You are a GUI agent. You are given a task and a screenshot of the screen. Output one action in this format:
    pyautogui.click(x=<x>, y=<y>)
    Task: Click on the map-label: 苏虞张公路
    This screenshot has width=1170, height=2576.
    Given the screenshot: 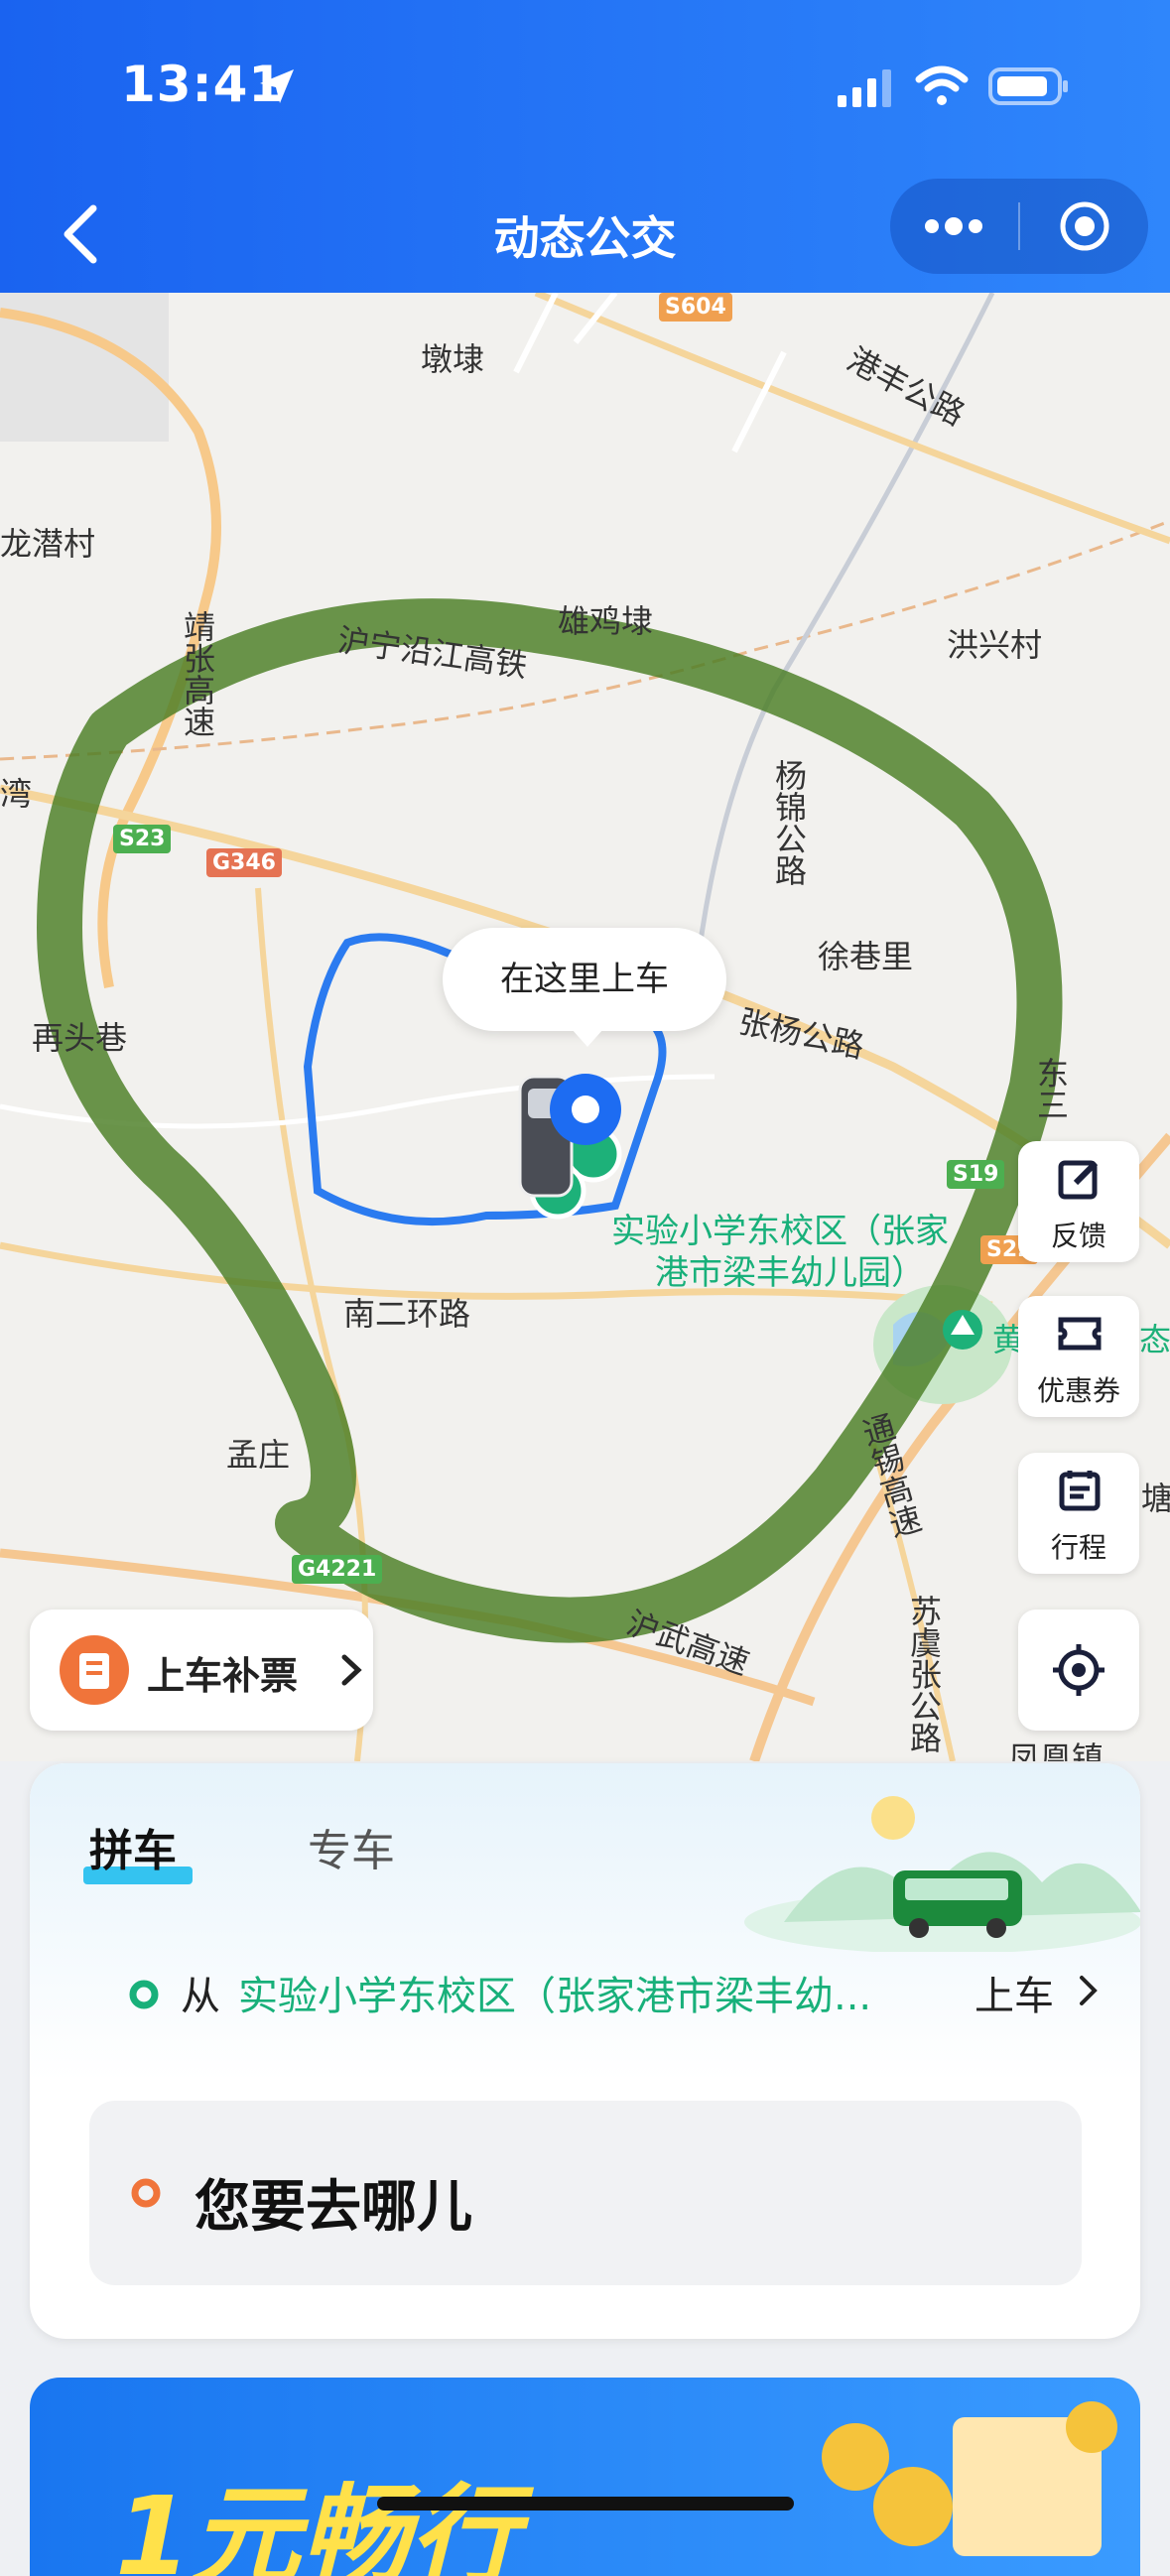 What is the action you would take?
    pyautogui.click(x=924, y=1674)
    